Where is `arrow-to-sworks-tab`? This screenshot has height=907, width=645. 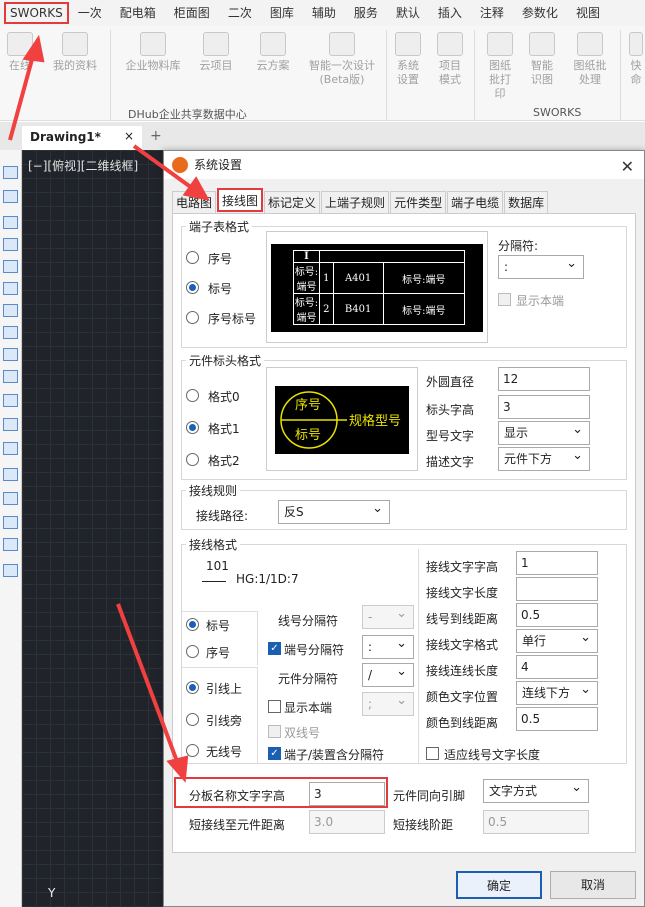
arrow-to-sworks-tab is located at coordinates (22, 96).